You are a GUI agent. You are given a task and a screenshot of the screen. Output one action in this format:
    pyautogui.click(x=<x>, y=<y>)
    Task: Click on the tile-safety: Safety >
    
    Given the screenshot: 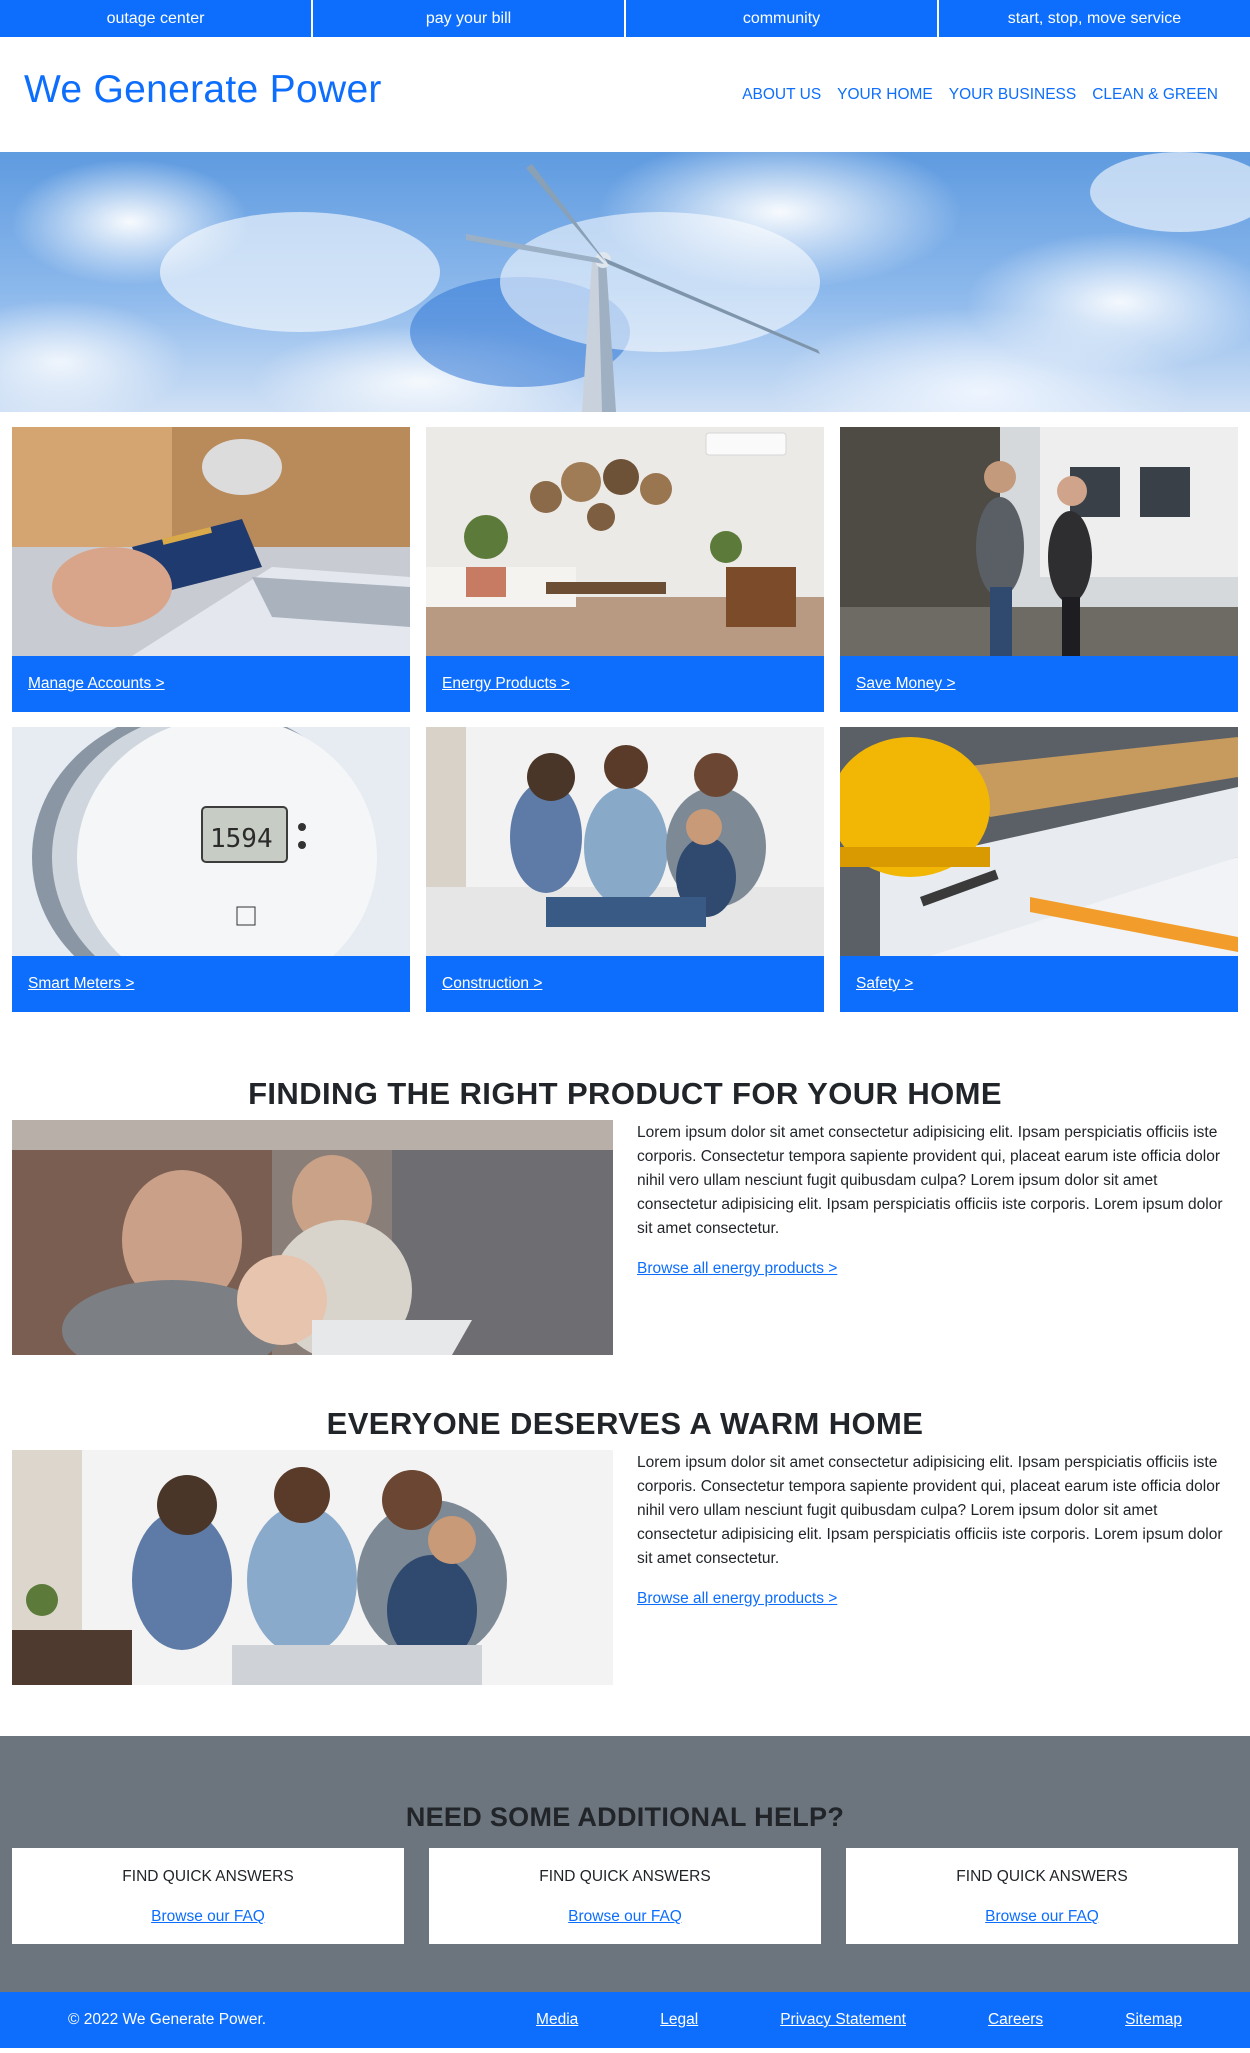 What is the action you would take?
    pyautogui.click(x=1039, y=869)
    